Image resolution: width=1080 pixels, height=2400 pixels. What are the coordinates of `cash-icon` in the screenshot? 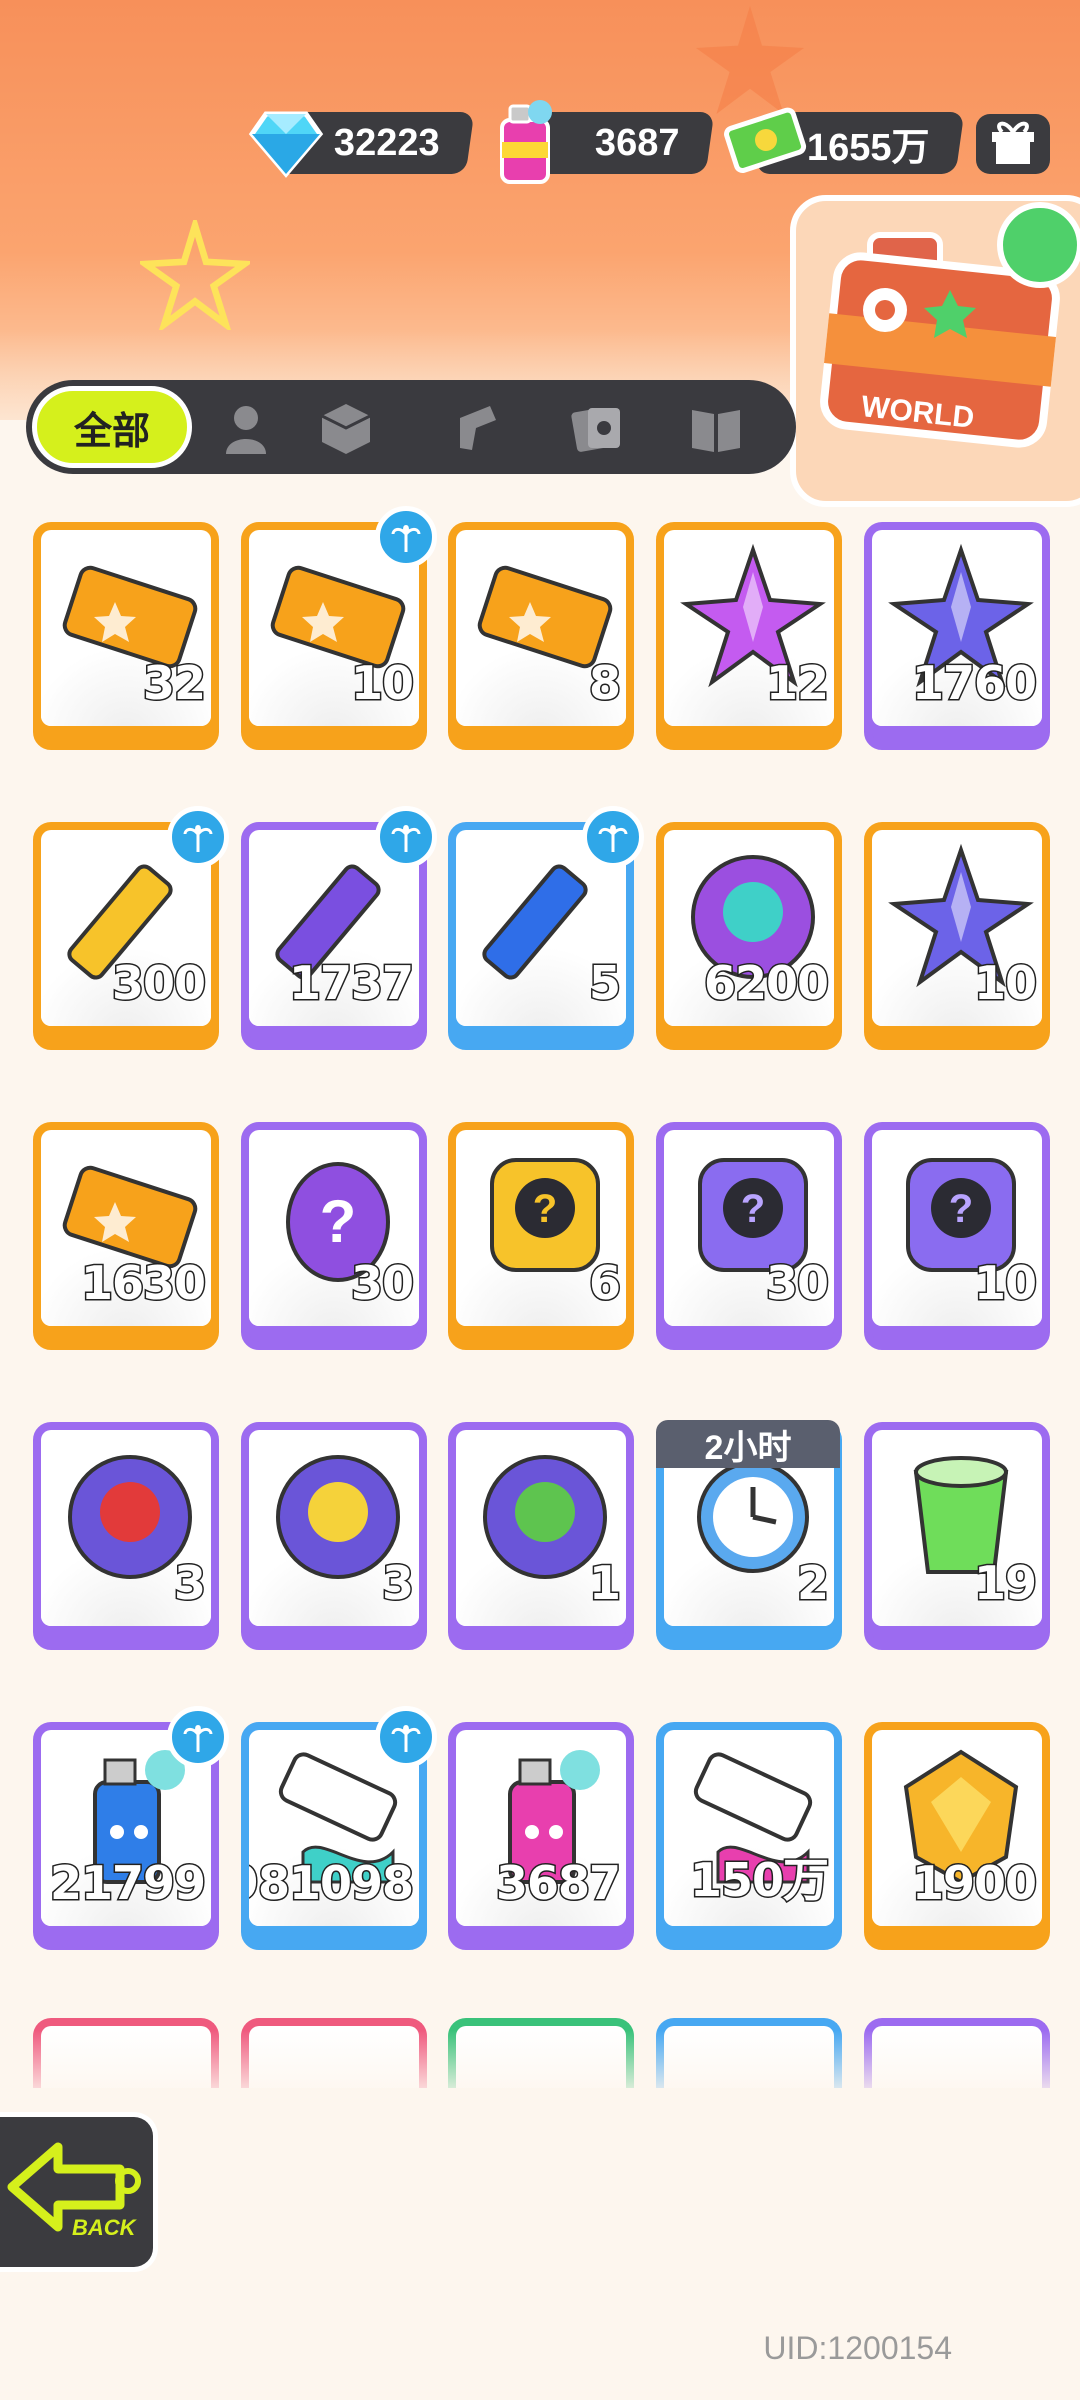 It's located at (765, 140).